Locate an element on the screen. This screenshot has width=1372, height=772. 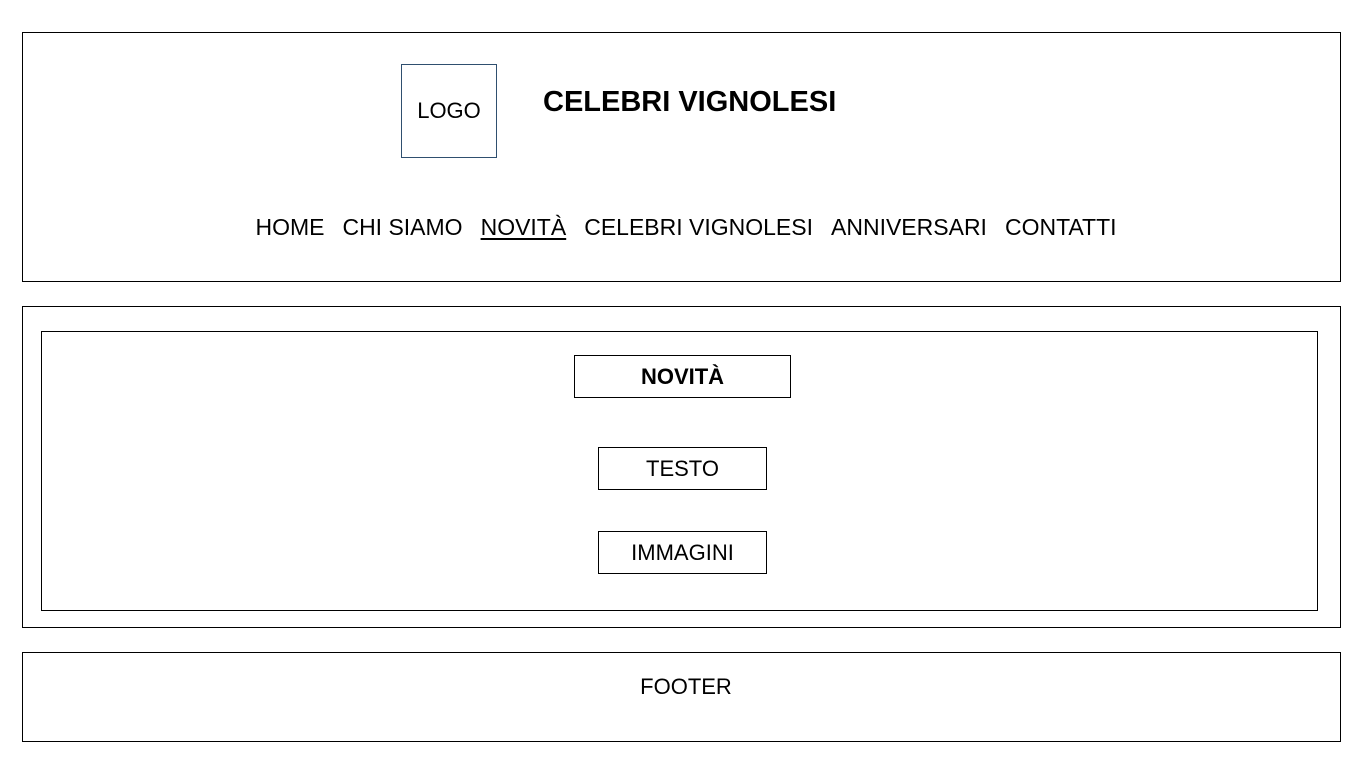
nav-item-anniversari: ANNIVERSARI is located at coordinates (909, 227).